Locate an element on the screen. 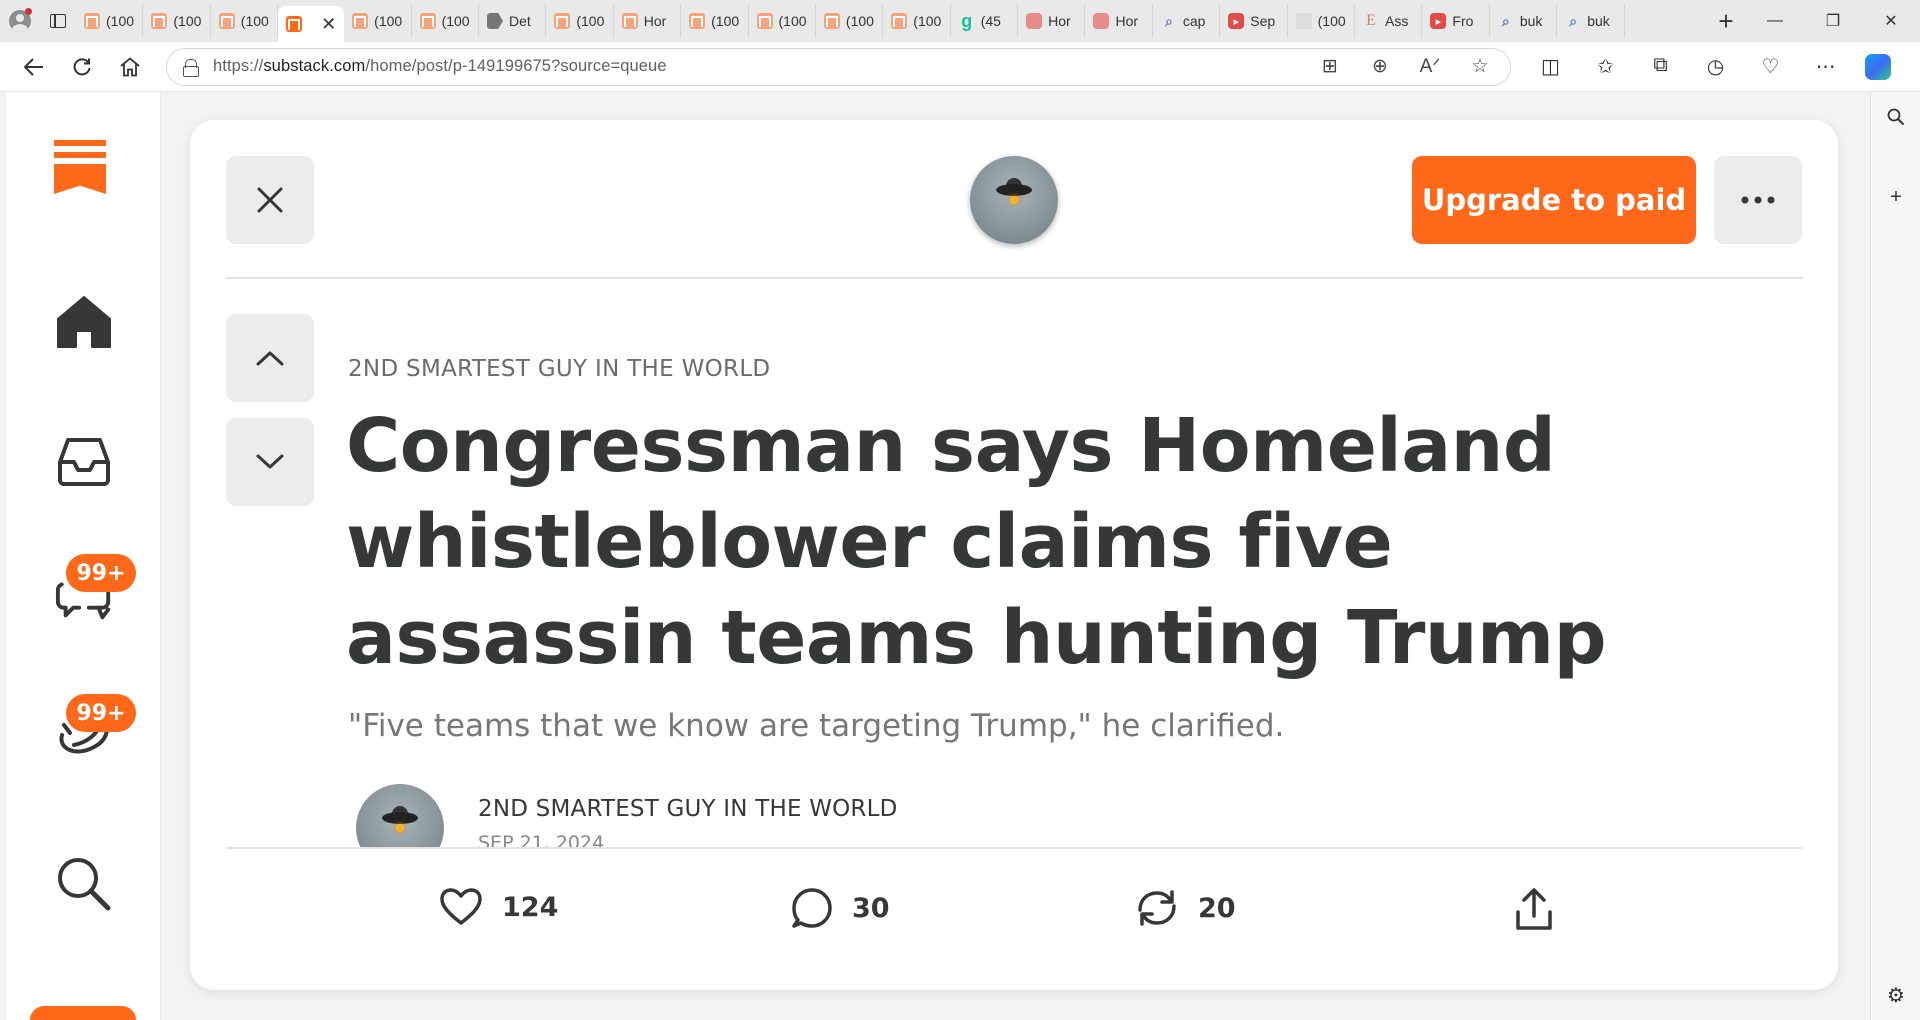 Image resolution: width=1920 pixels, height=1020 pixels. collections-icon: ⧉ is located at coordinates (1660, 66).